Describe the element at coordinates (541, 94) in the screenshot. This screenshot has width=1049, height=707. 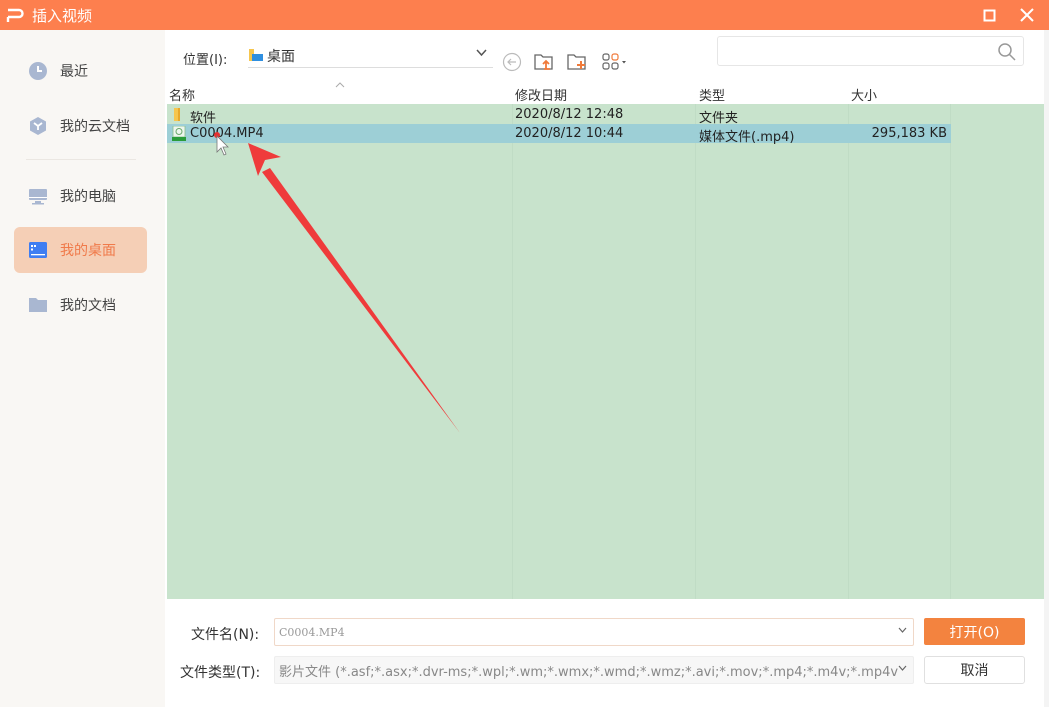
I see `column-header-modified: 修改日期` at that location.